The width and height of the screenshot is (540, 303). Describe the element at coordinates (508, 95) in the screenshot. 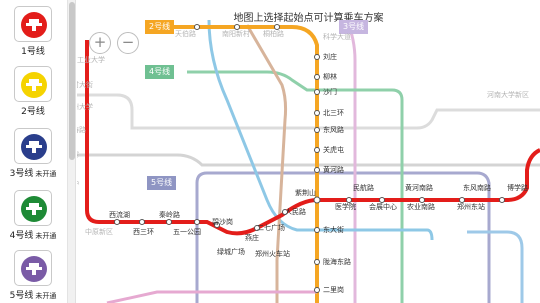

I see `station-label: 河南大学新区` at that location.